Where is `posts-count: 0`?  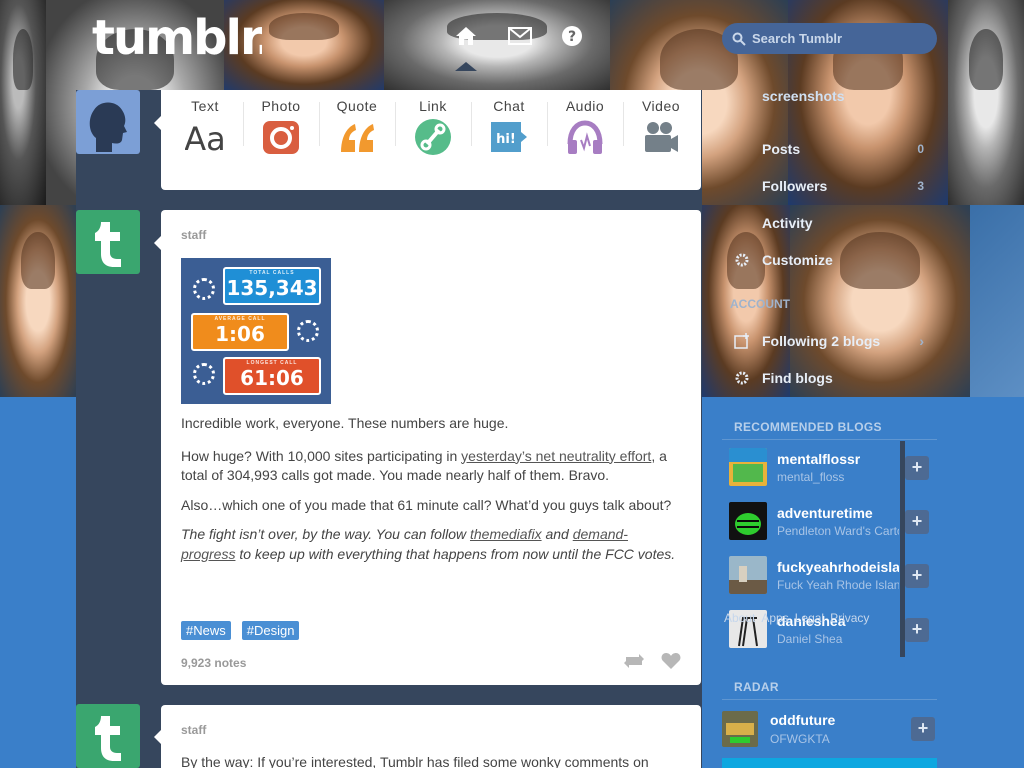
posts-count: 0 is located at coordinates (920, 149).